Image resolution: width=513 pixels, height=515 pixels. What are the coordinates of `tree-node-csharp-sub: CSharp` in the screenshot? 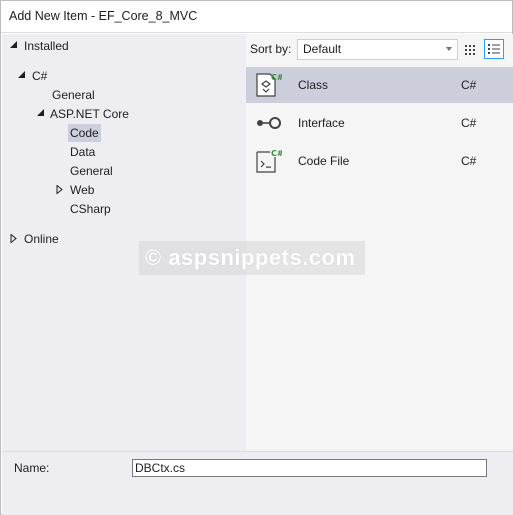 It's located at (90, 209).